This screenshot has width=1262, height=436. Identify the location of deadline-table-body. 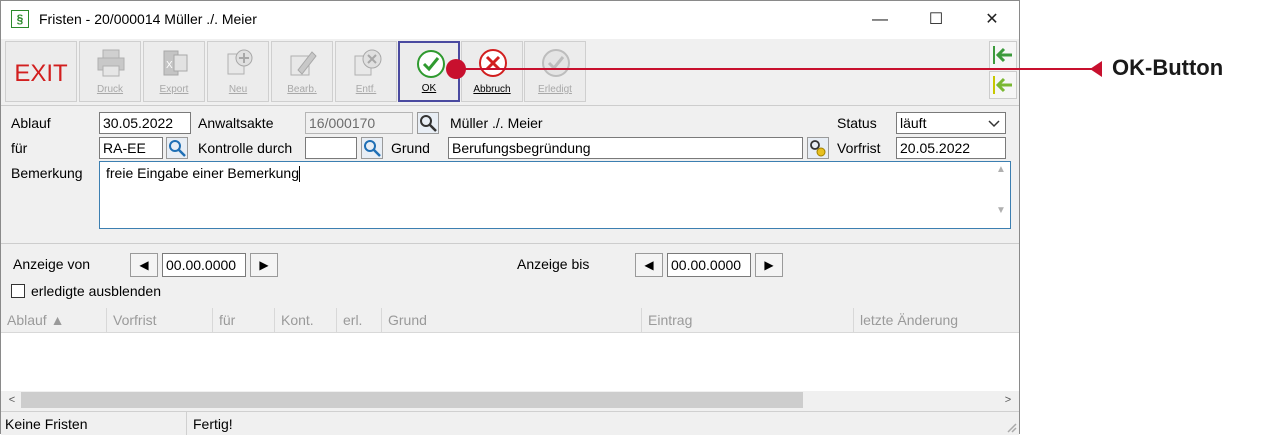
(510, 362).